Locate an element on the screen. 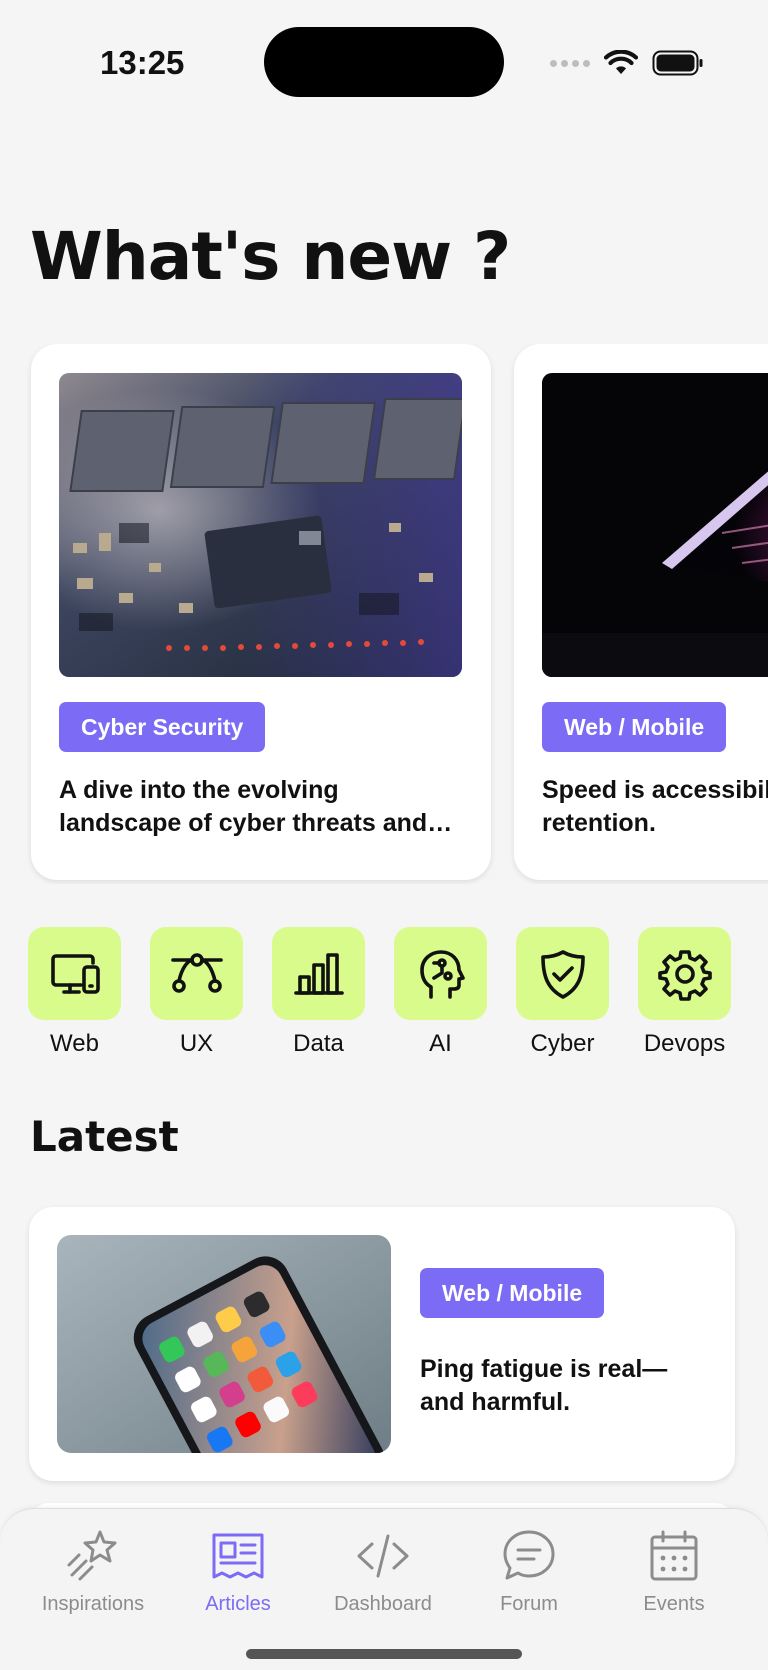  tab-label: Inspirations is located at coordinates (93, 1604).